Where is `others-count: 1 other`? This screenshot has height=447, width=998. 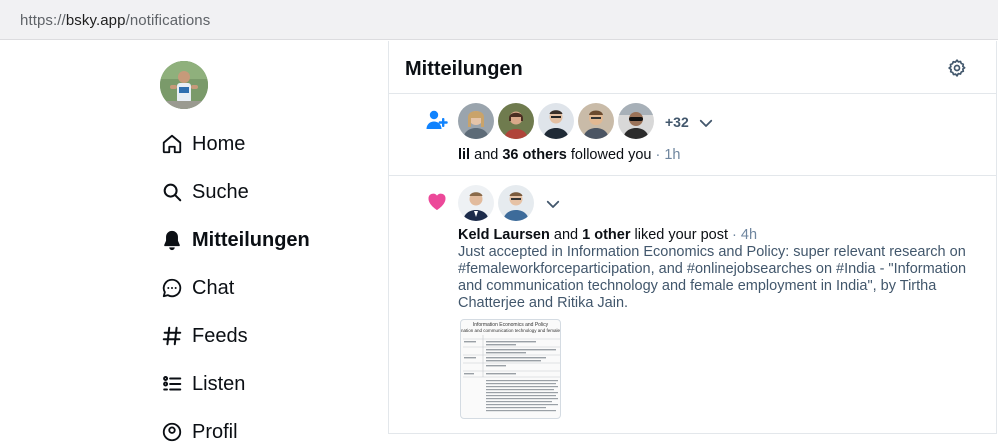 others-count: 1 other is located at coordinates (606, 235).